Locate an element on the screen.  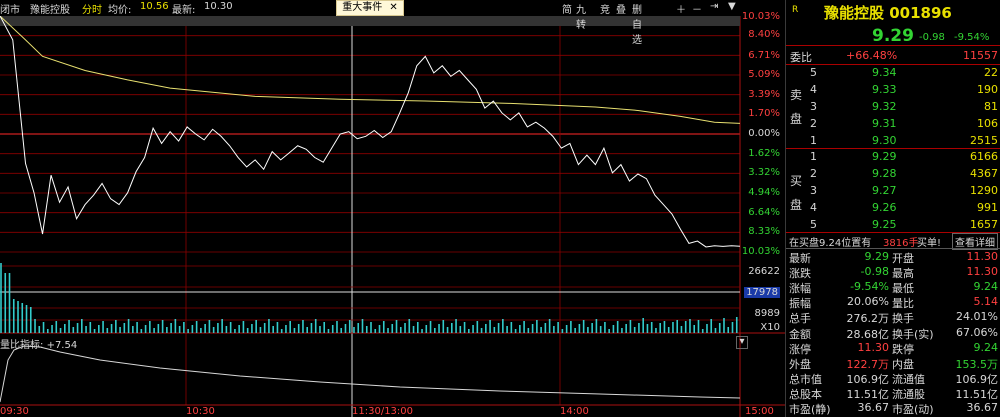
stat-label: 最高 is located at coordinates (903, 274).